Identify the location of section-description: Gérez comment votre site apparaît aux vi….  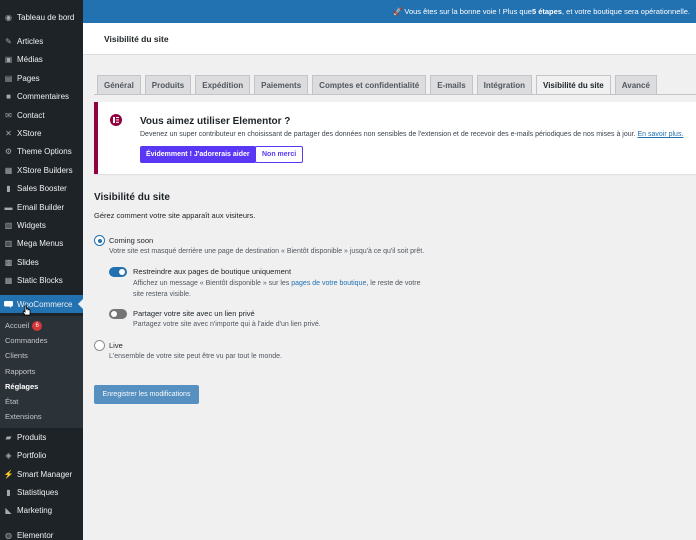
(175, 215).